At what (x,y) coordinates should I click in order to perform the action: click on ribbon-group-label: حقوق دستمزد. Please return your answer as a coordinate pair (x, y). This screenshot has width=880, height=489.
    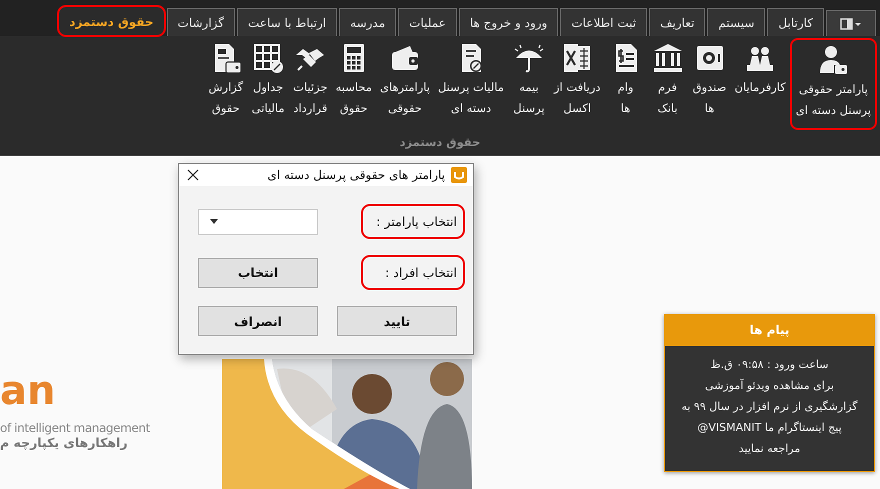
    Looking at the image, I should click on (440, 142).